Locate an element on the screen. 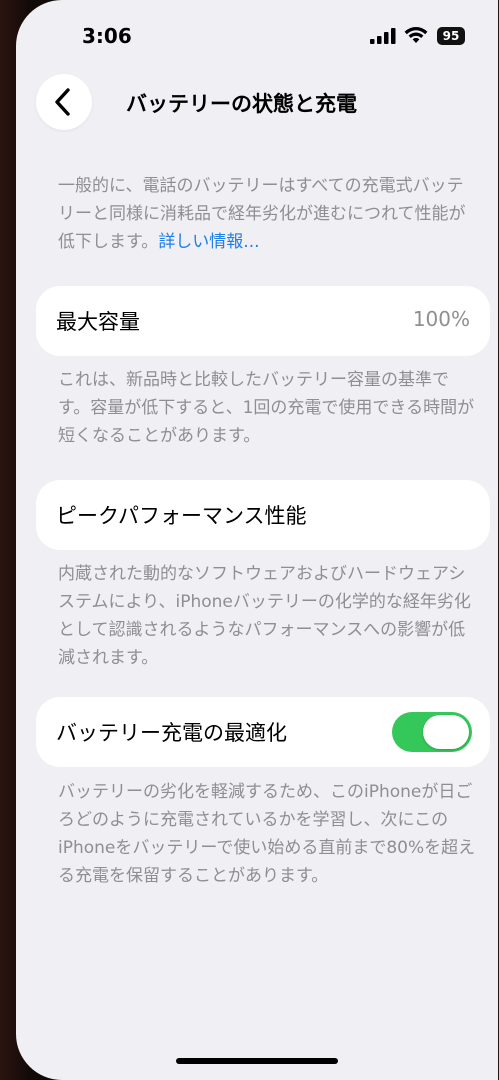 This screenshot has height=1080, width=499. toggle-knob is located at coordinates (446, 732).